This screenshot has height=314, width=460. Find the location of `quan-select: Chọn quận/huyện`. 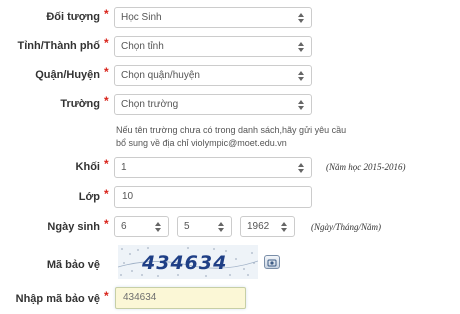

quan-select: Chọn quận/huyện is located at coordinates (213, 75).